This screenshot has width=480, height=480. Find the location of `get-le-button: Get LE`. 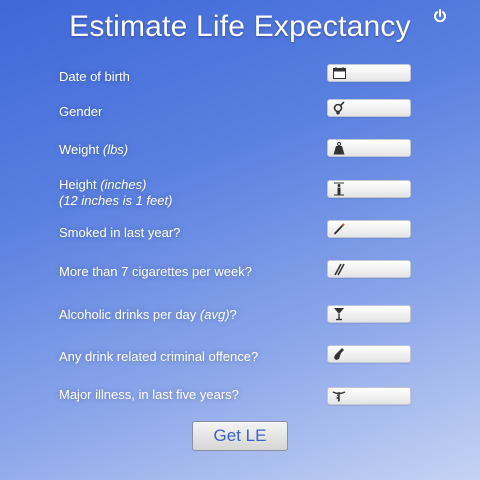

get-le-button: Get LE is located at coordinates (240, 436).